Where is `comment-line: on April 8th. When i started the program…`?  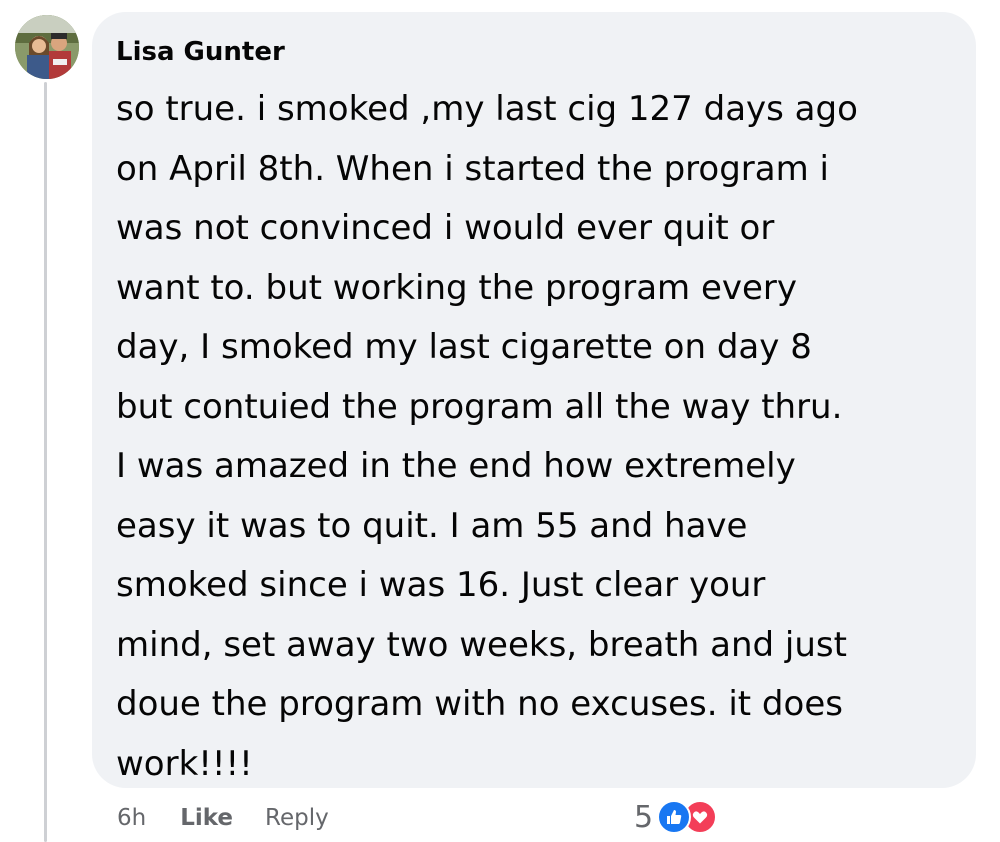
comment-line: on April 8th. When i started the program… is located at coordinates (472, 168).